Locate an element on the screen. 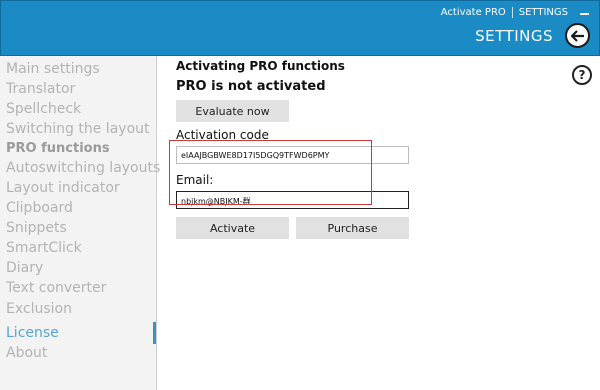  activation-code-label: Activation code is located at coordinates (222, 135).